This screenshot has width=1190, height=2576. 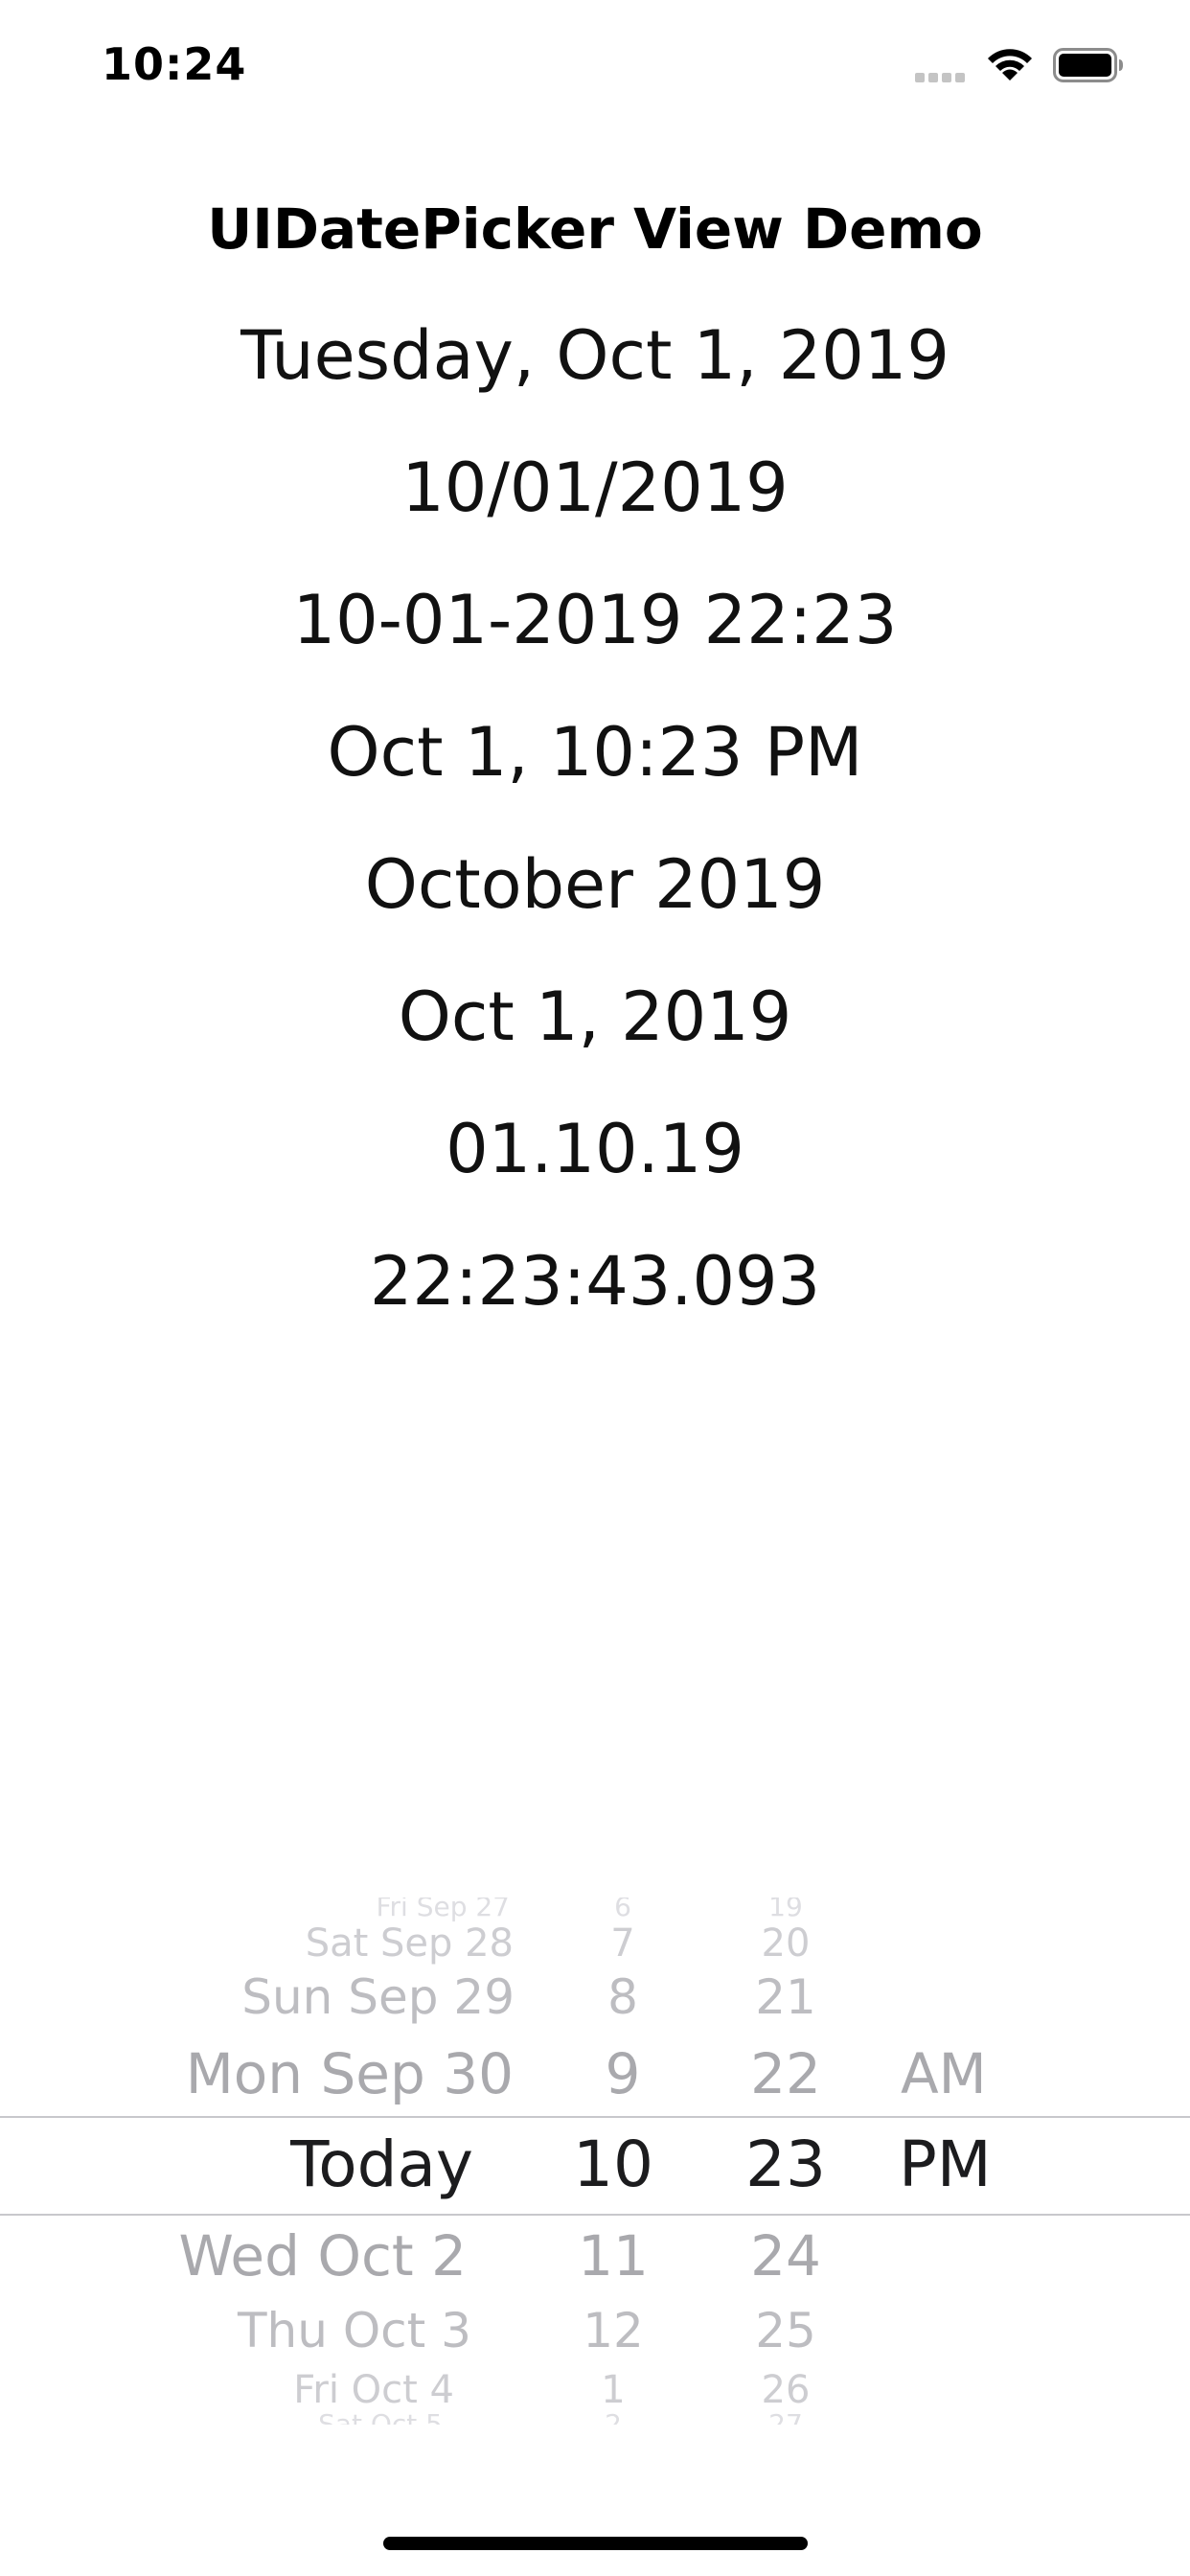 I want to click on picker-hour-row: 2, so click(x=613, y=2418).